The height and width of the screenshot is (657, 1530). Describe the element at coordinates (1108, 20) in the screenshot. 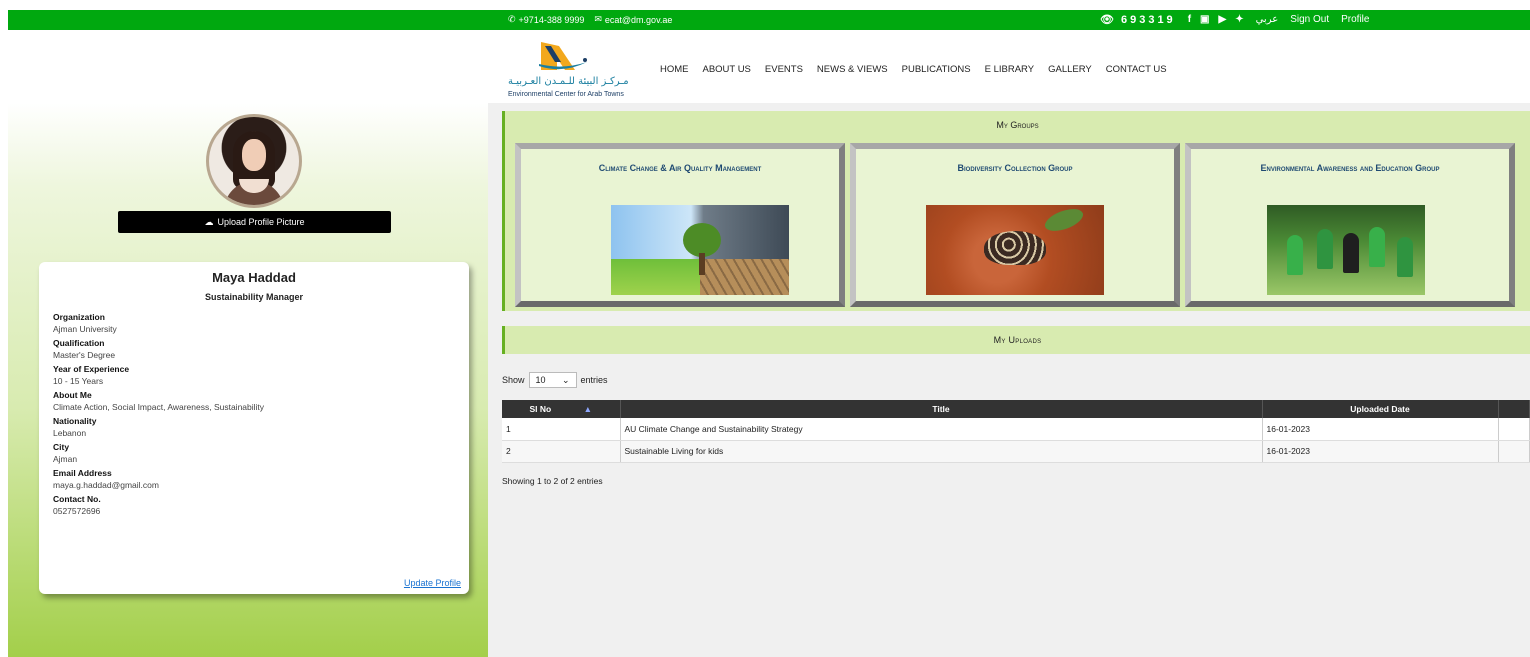

I see `eye-icon: 👁` at that location.